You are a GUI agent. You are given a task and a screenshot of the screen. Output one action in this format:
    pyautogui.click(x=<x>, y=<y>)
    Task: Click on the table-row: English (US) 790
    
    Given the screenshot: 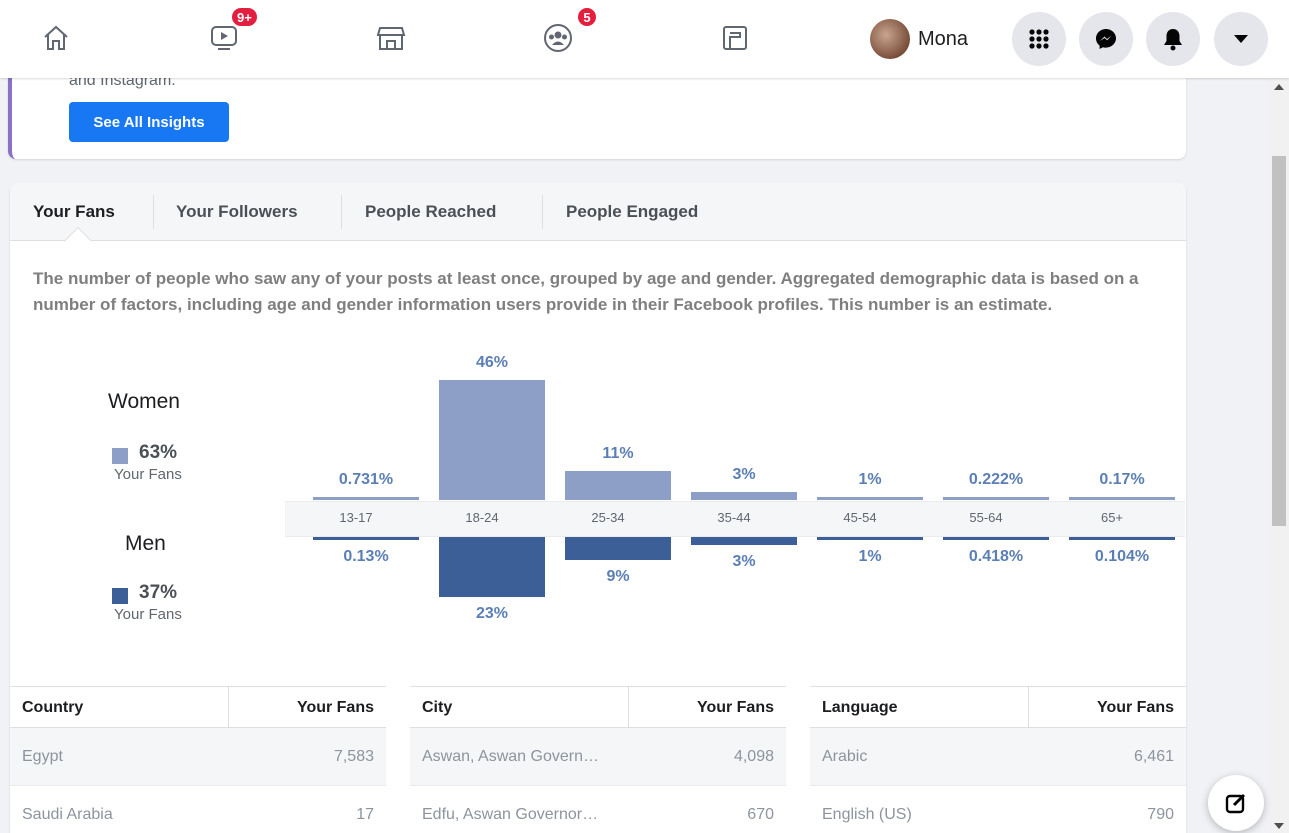 What is the action you would take?
    pyautogui.click(x=998, y=809)
    